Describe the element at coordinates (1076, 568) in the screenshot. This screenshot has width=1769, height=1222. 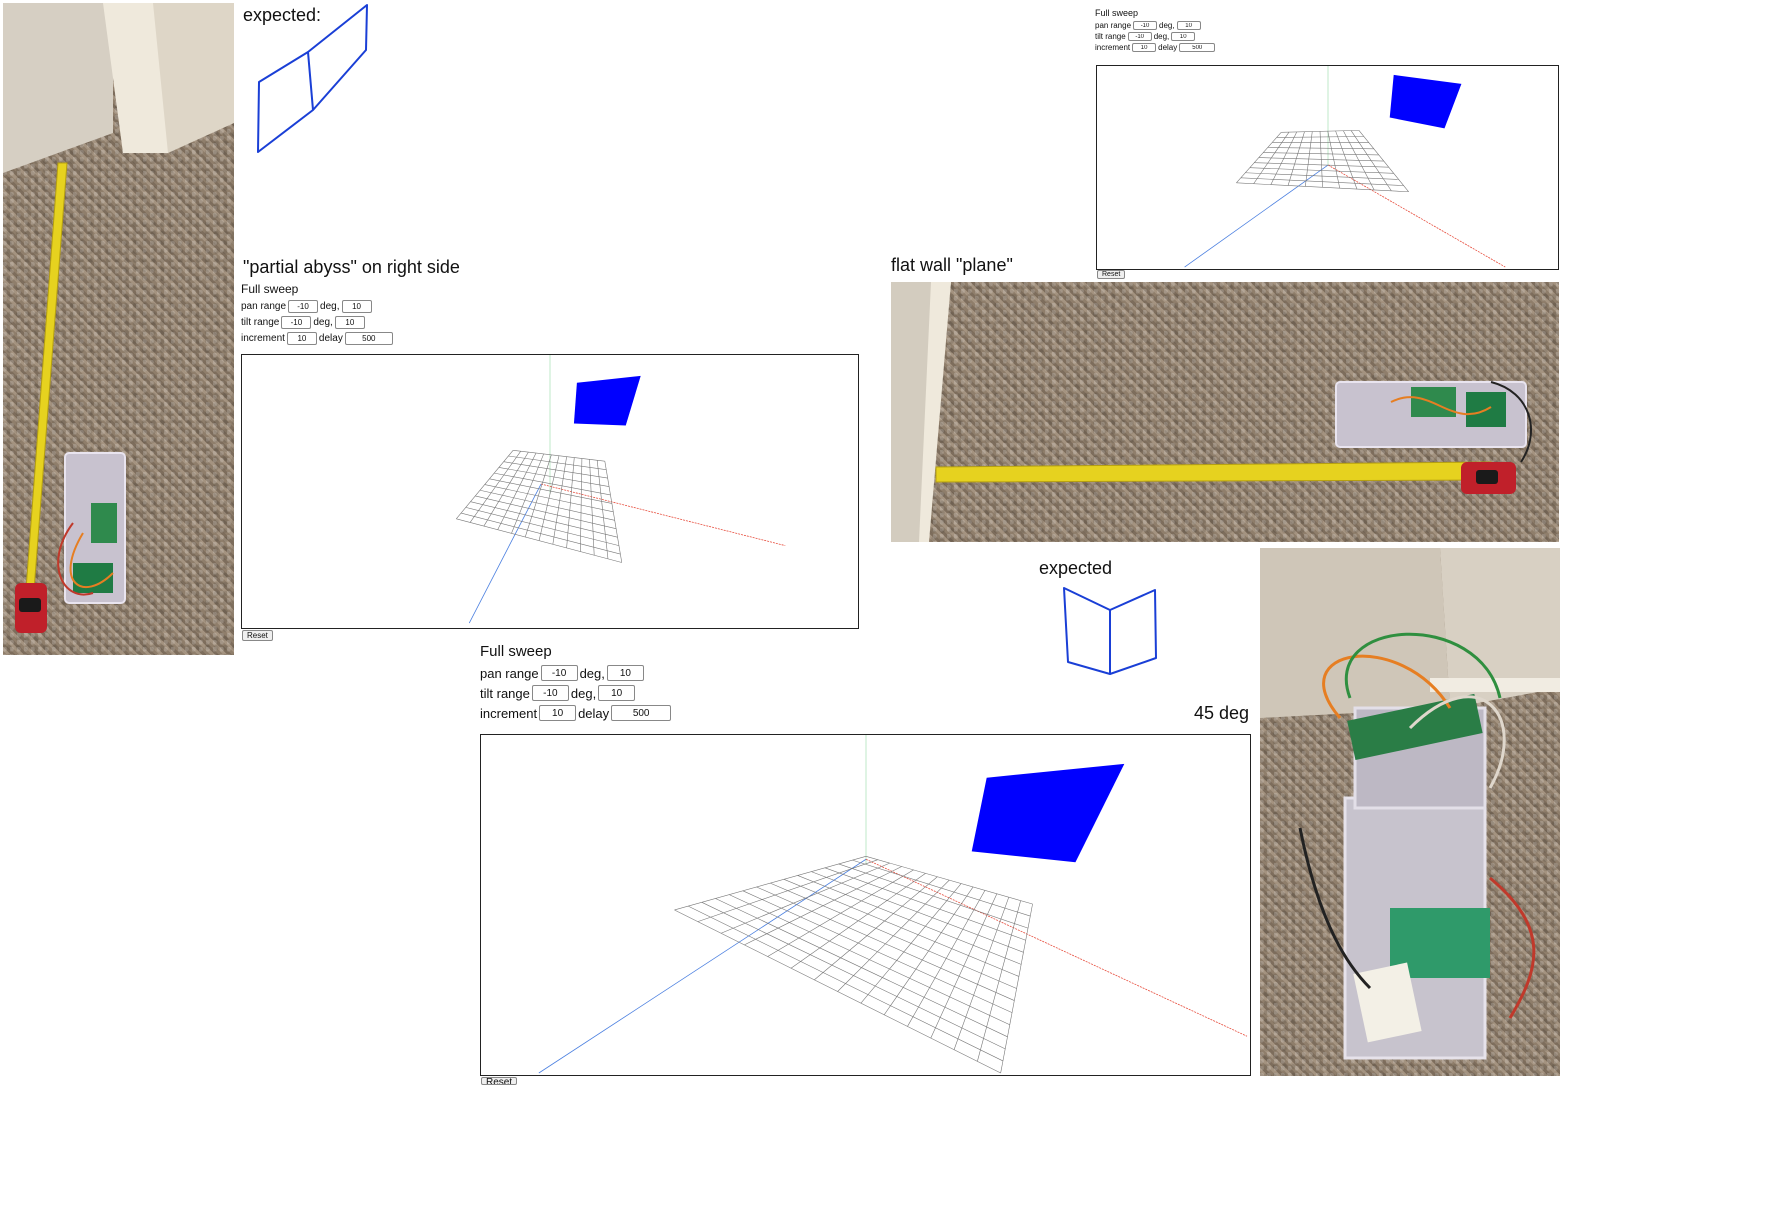
I see `annotation-expected-mid: expected` at that location.